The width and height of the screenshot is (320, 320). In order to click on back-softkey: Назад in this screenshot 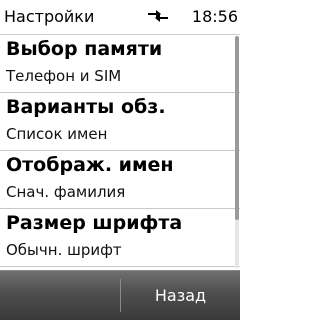, I will do `click(180, 295)`.